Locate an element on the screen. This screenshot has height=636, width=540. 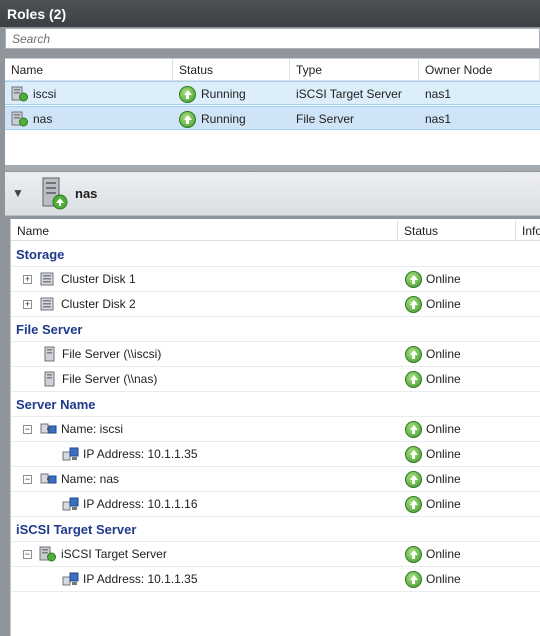
role-name: nas is located at coordinates (43, 119).